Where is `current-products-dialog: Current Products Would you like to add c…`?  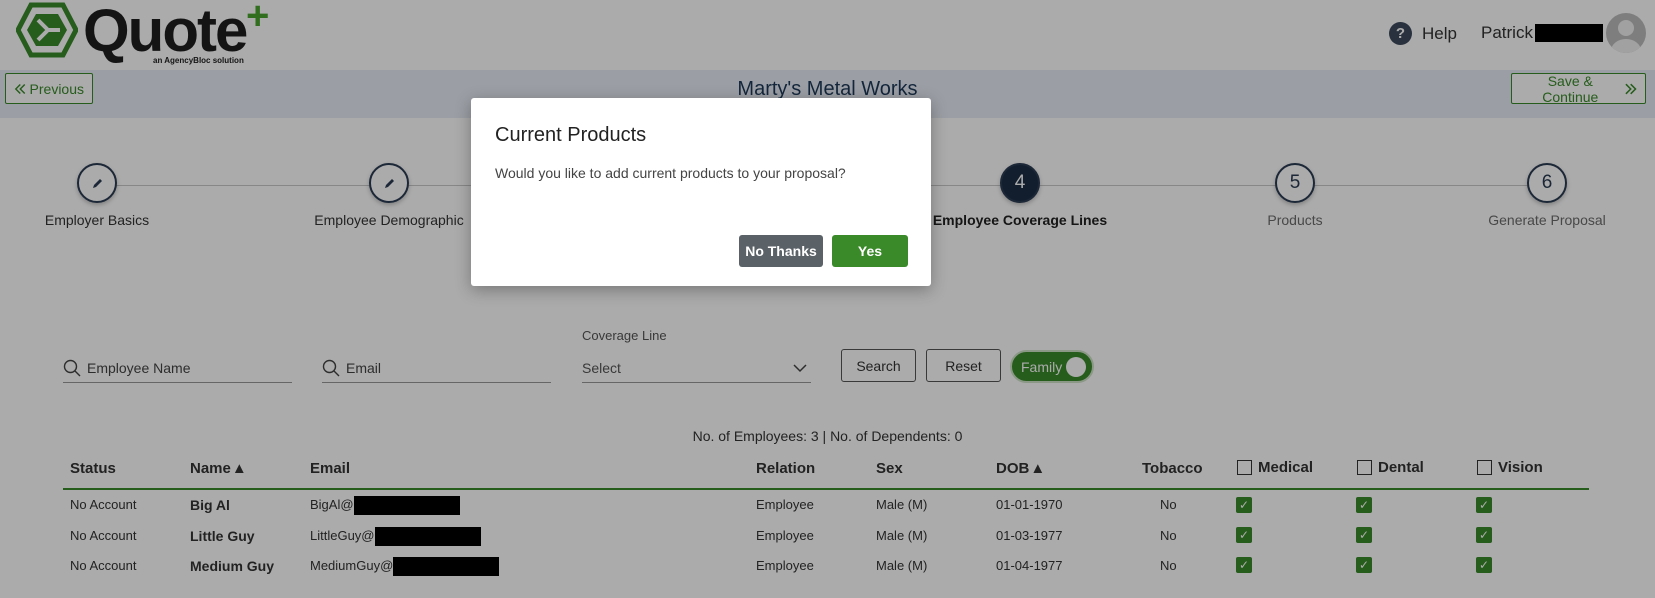 current-products-dialog: Current Products Would you like to add c… is located at coordinates (701, 192).